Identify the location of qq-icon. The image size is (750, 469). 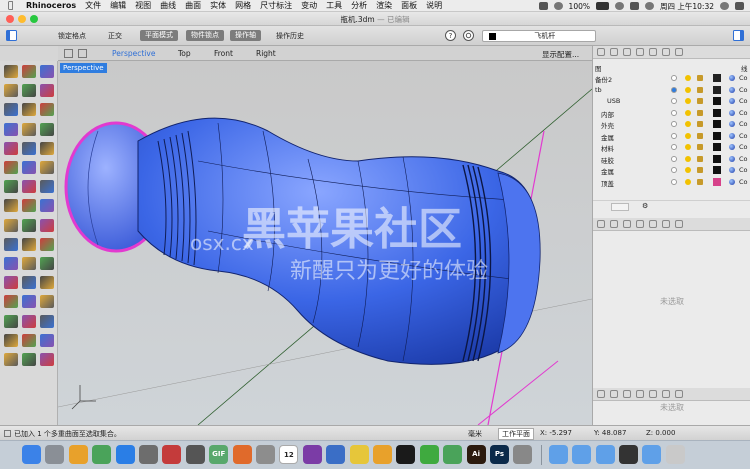
(406, 454).